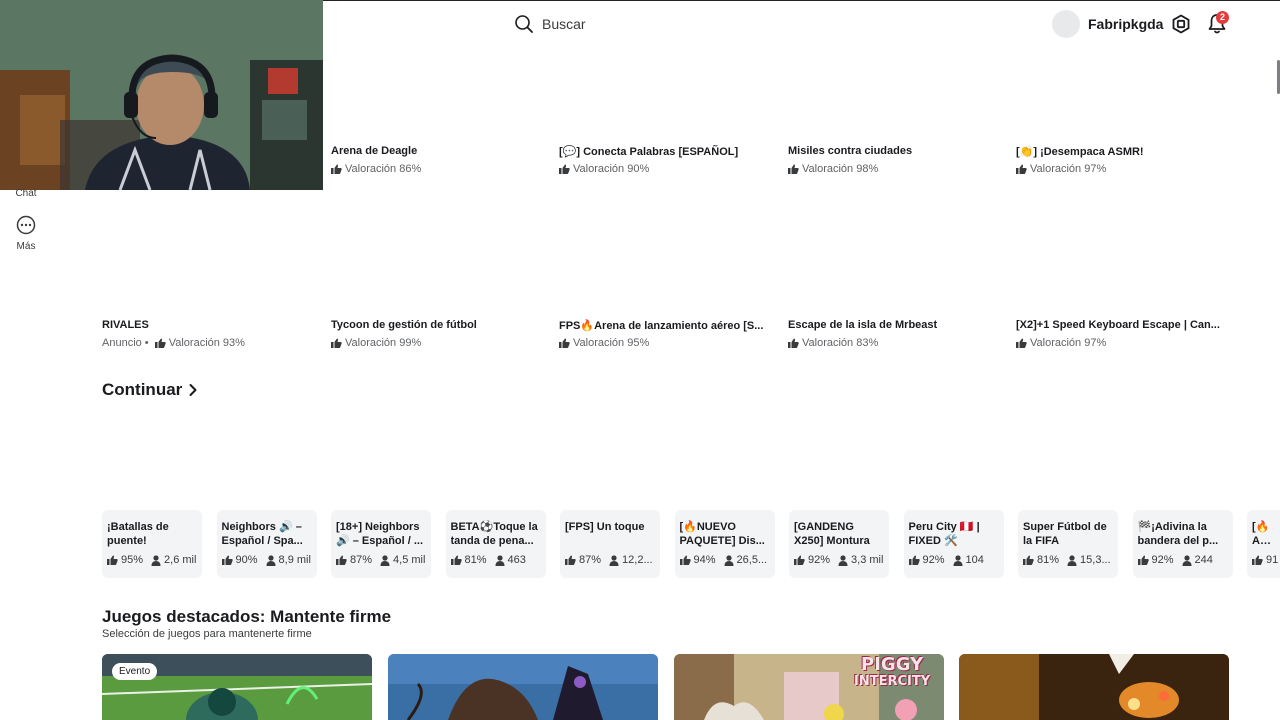  What do you see at coordinates (839, 534) in the screenshot?
I see `game-title: [GANDENG X250] Montura` at bounding box center [839, 534].